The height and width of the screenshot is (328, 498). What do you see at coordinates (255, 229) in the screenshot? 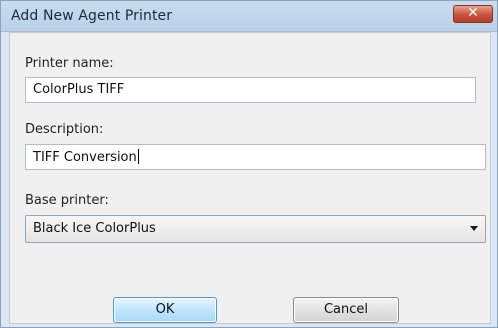
I see `base-printer-select: Black Ice ColorPlus` at bounding box center [255, 229].